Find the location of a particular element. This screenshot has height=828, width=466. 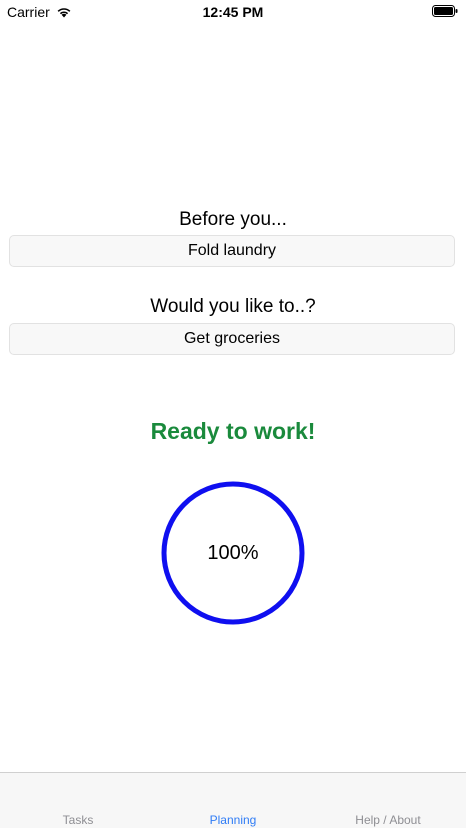

tab-planning: Planning is located at coordinates (233, 820).